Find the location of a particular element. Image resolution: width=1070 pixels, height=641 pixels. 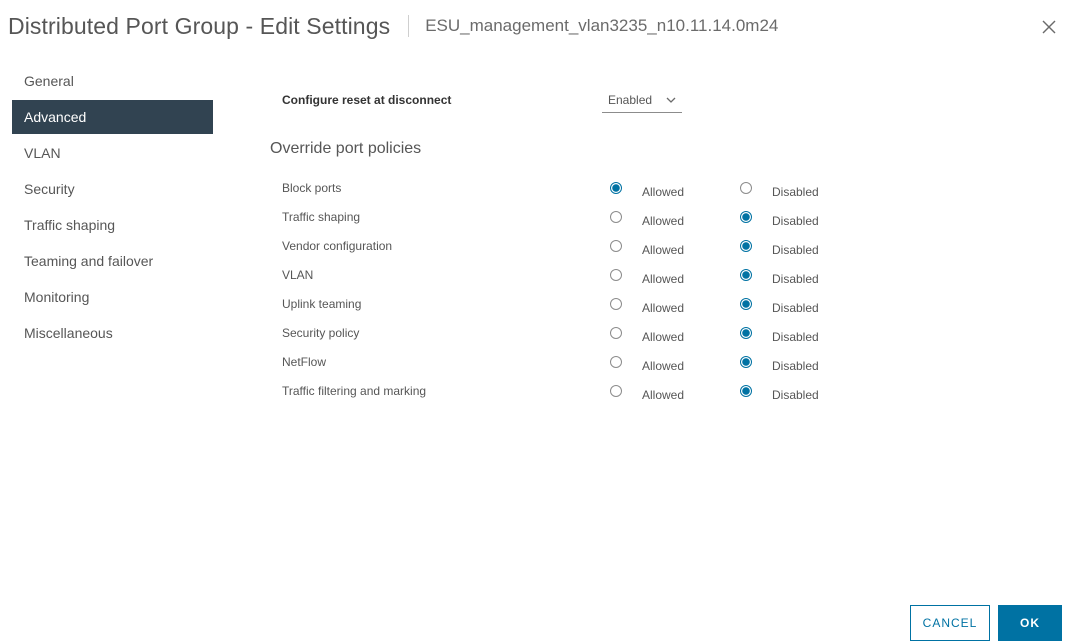

reset-at-disconnect-label: Configure reset at disconnect is located at coordinates (367, 100).